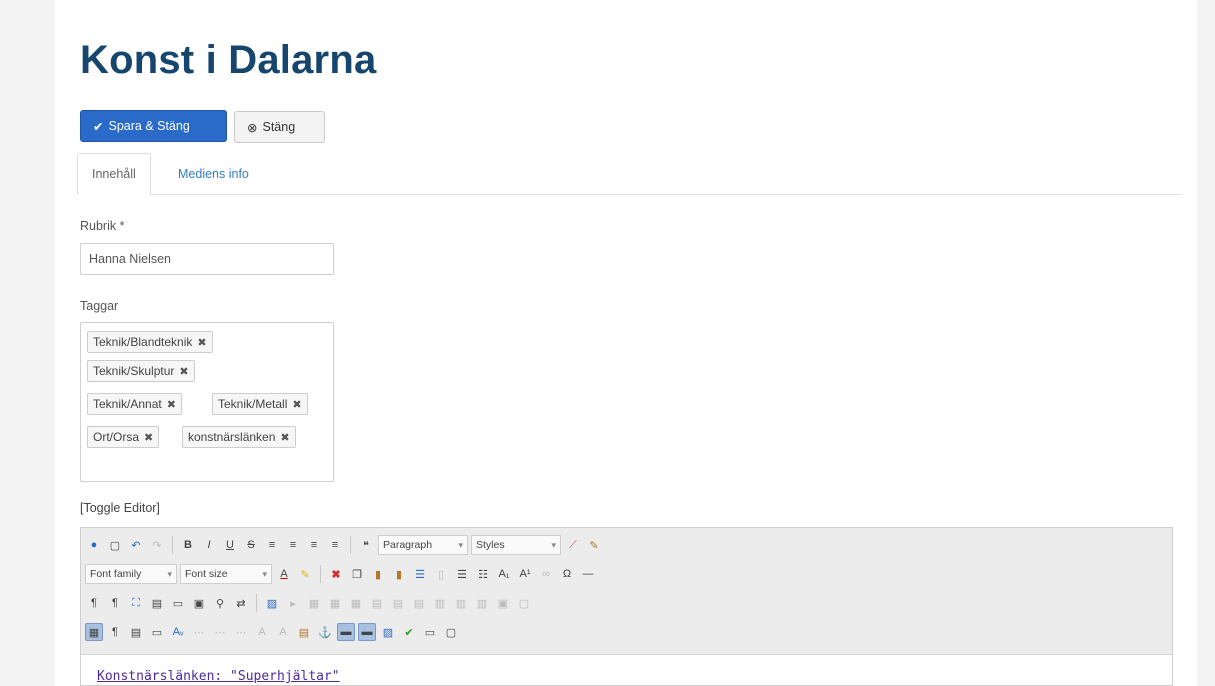 Image resolution: width=1215 pixels, height=686 pixels. What do you see at coordinates (573, 545) in the screenshot?
I see `remove-format-icon: ⟋` at bounding box center [573, 545].